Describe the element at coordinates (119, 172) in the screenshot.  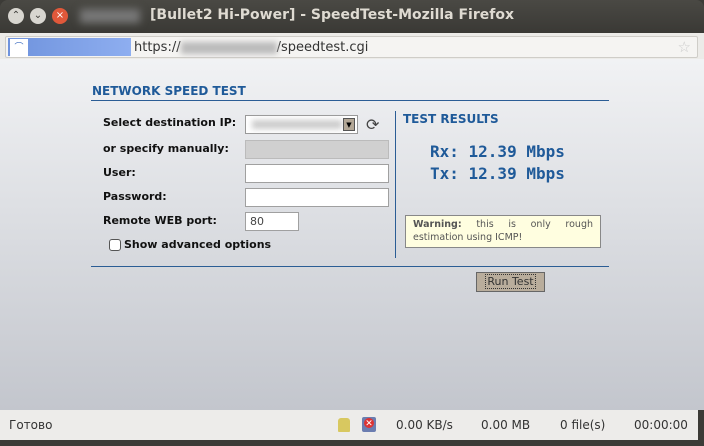
I see `user-label: User:` at that location.